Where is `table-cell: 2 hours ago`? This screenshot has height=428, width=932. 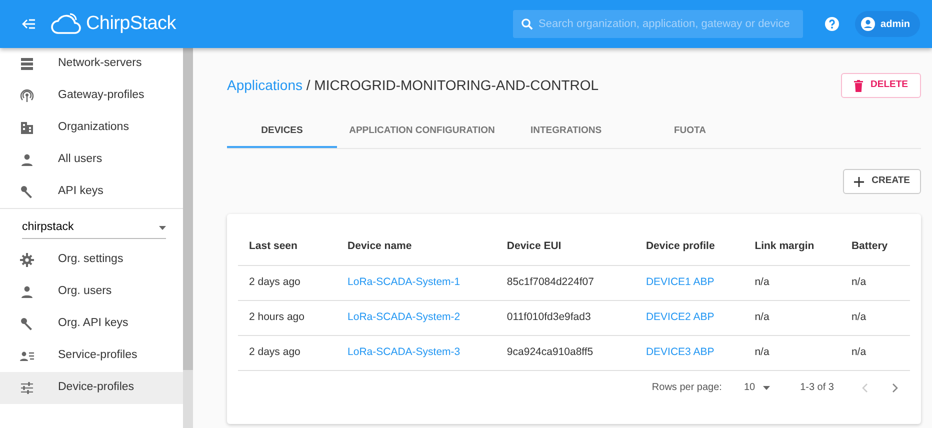
table-cell: 2 hours ago is located at coordinates (287, 317).